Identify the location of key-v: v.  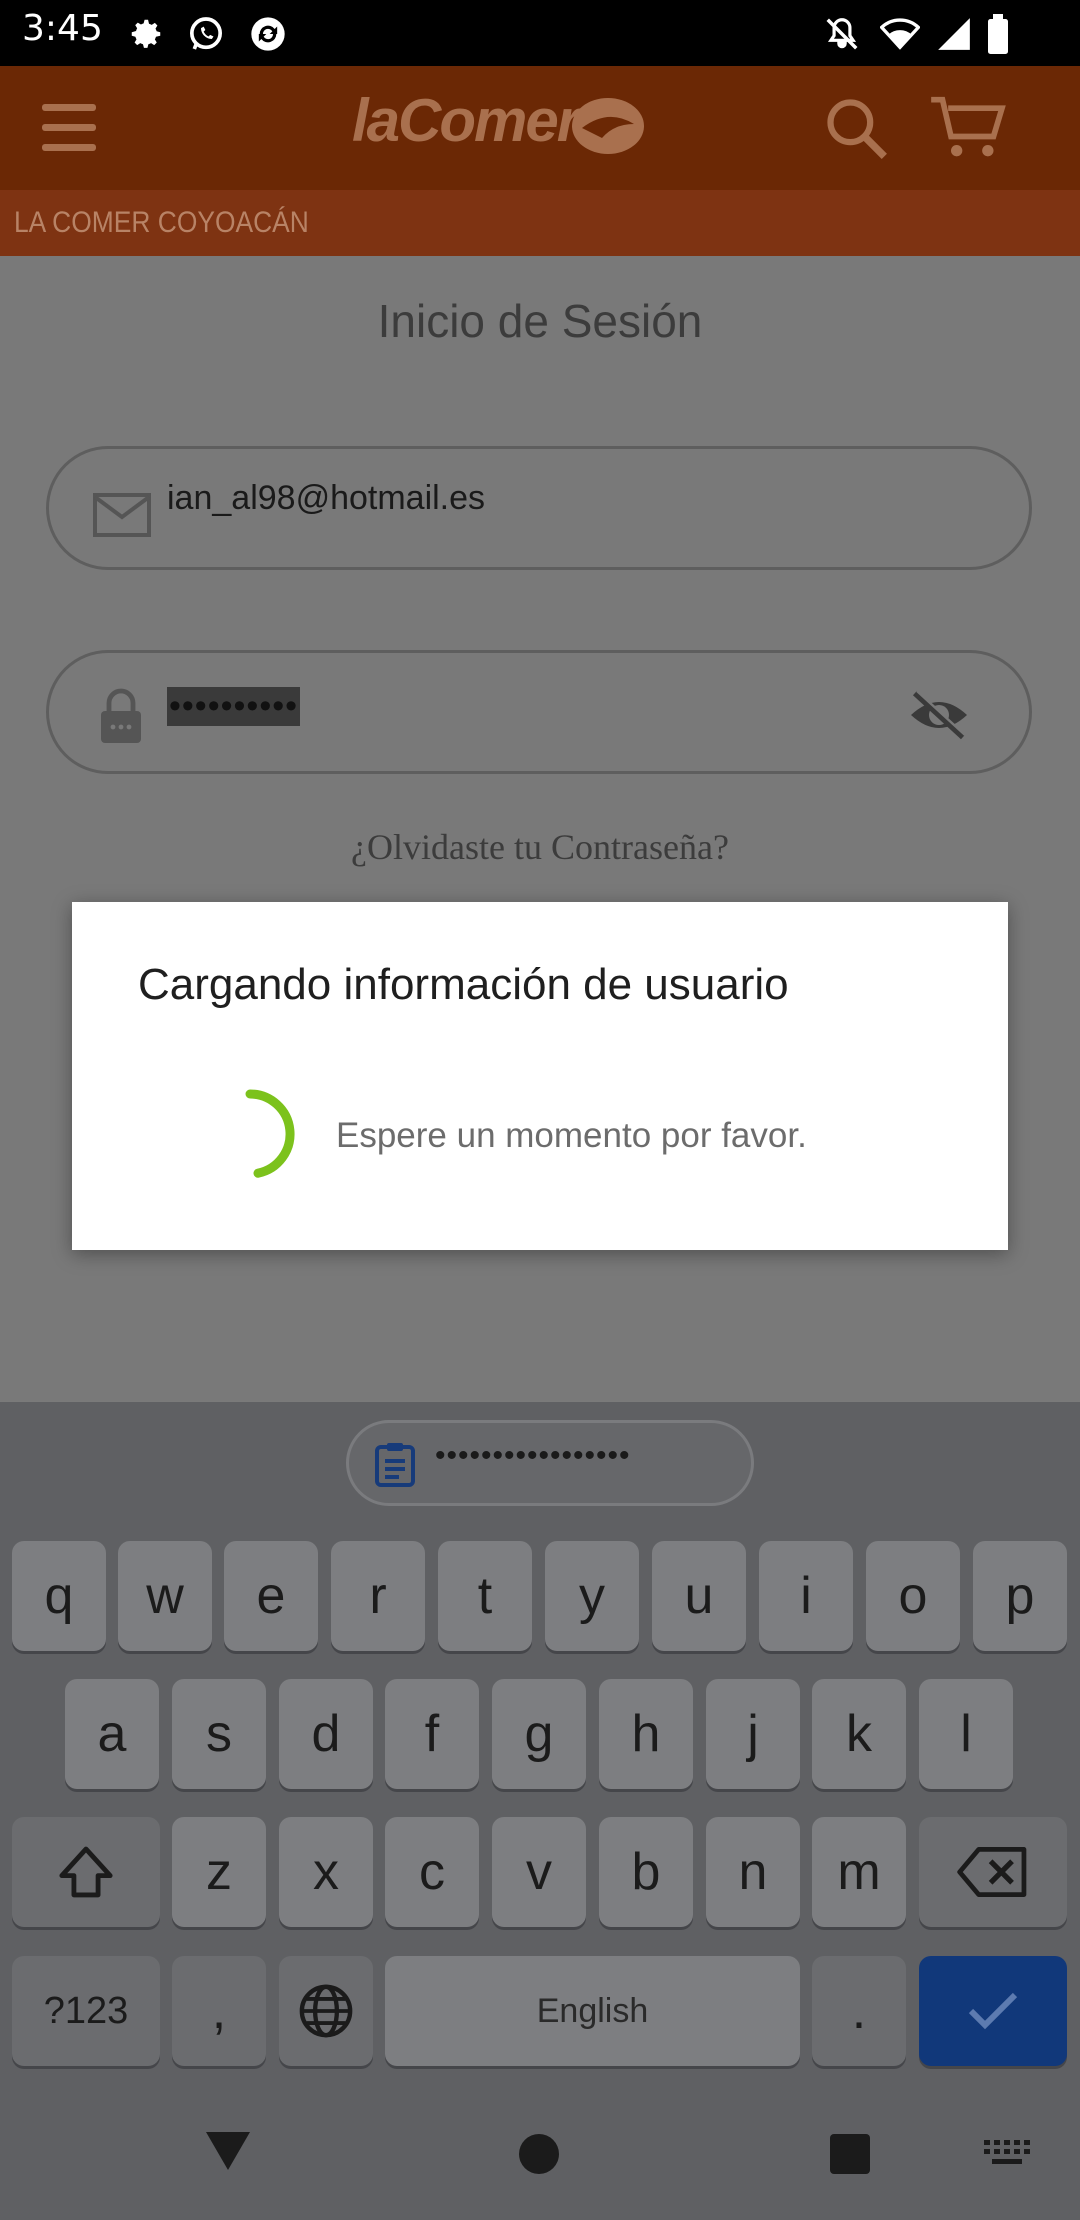
(539, 1872).